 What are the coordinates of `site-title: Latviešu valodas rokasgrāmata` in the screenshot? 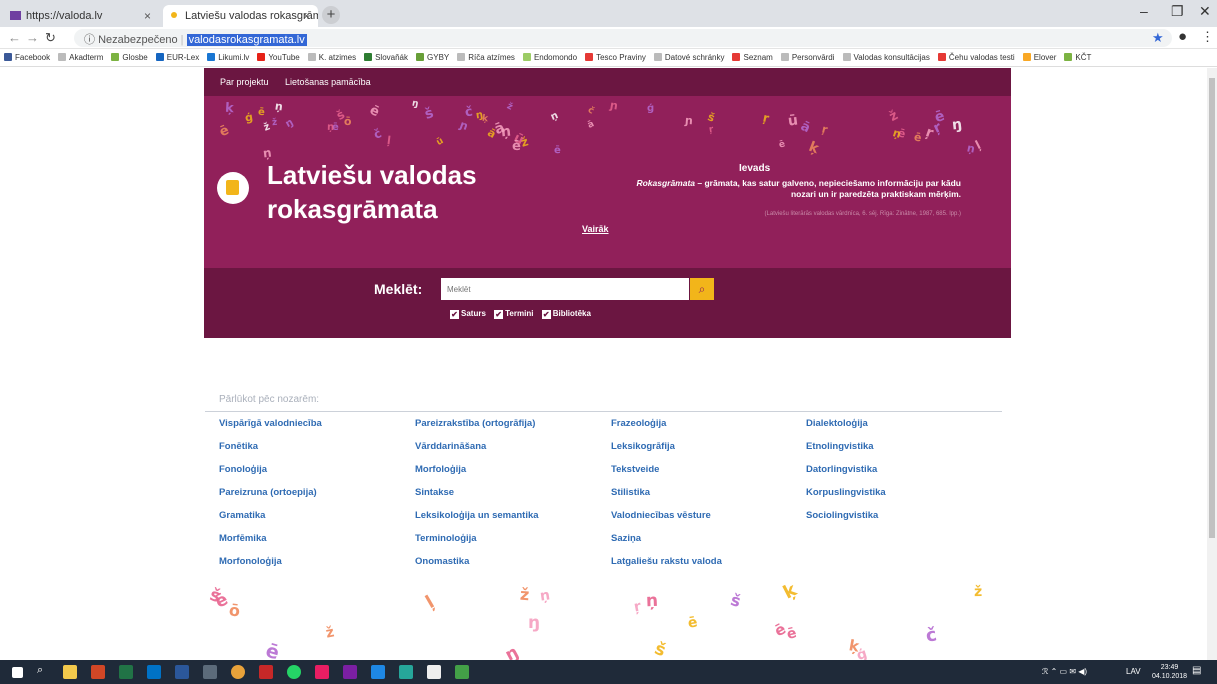 It's located at (397, 192).